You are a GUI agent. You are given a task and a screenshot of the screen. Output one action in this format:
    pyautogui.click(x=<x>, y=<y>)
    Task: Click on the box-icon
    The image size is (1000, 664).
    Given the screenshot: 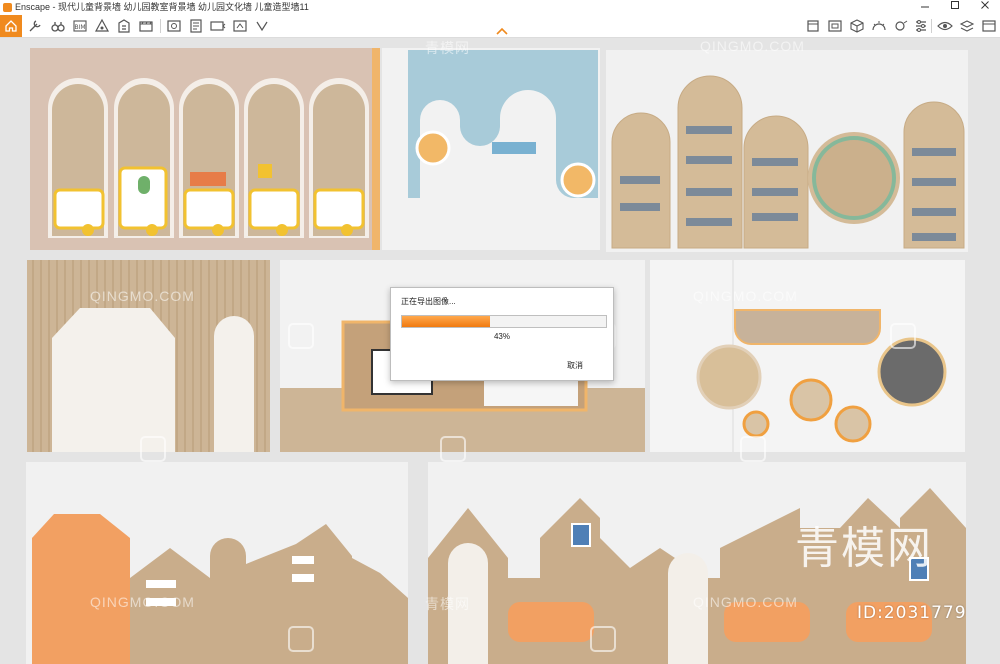 What is the action you would take?
    pyautogui.click(x=857, y=26)
    